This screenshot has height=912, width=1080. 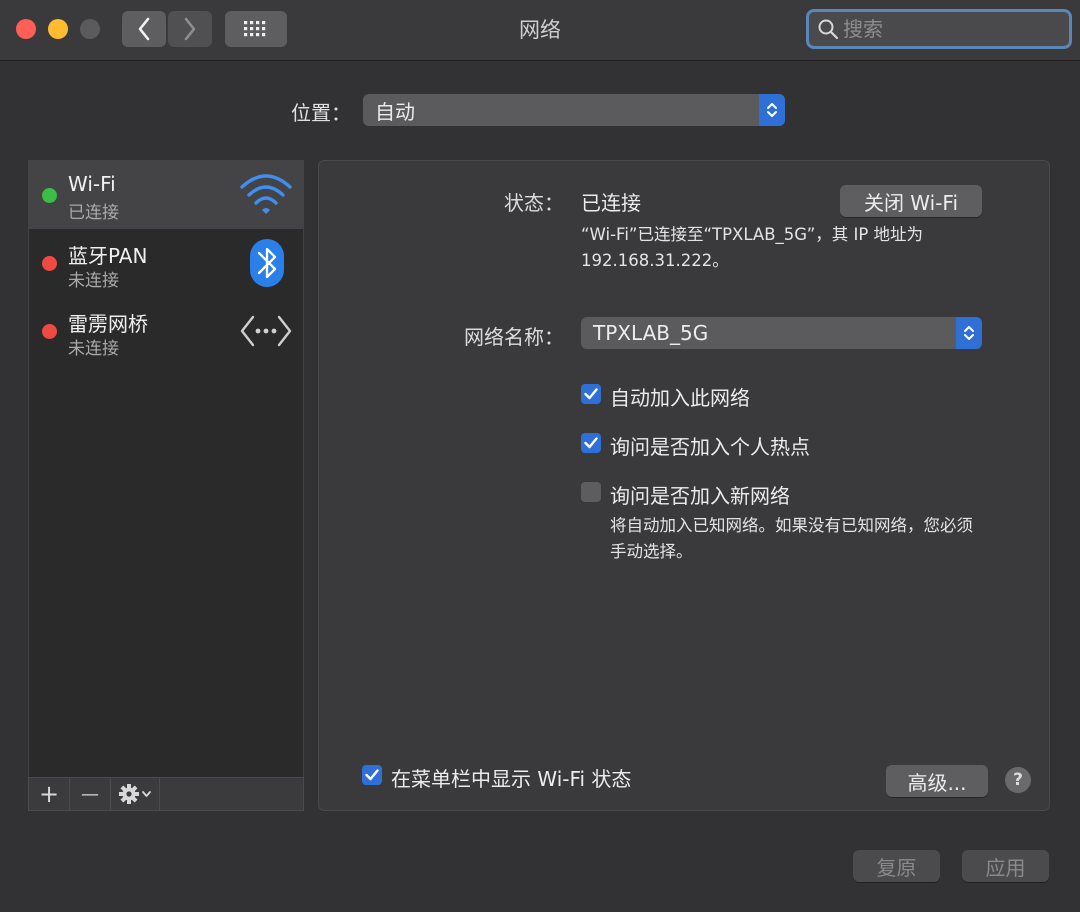 I want to click on chevron-left-icon, so click(x=144, y=29).